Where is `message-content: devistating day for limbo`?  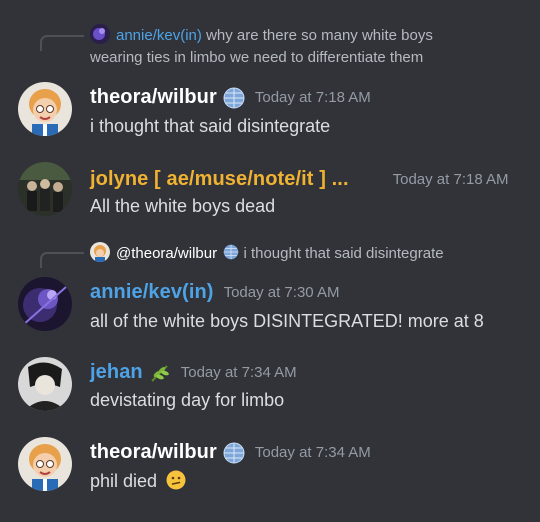
message-content: devistating day for limbo is located at coordinates (187, 400).